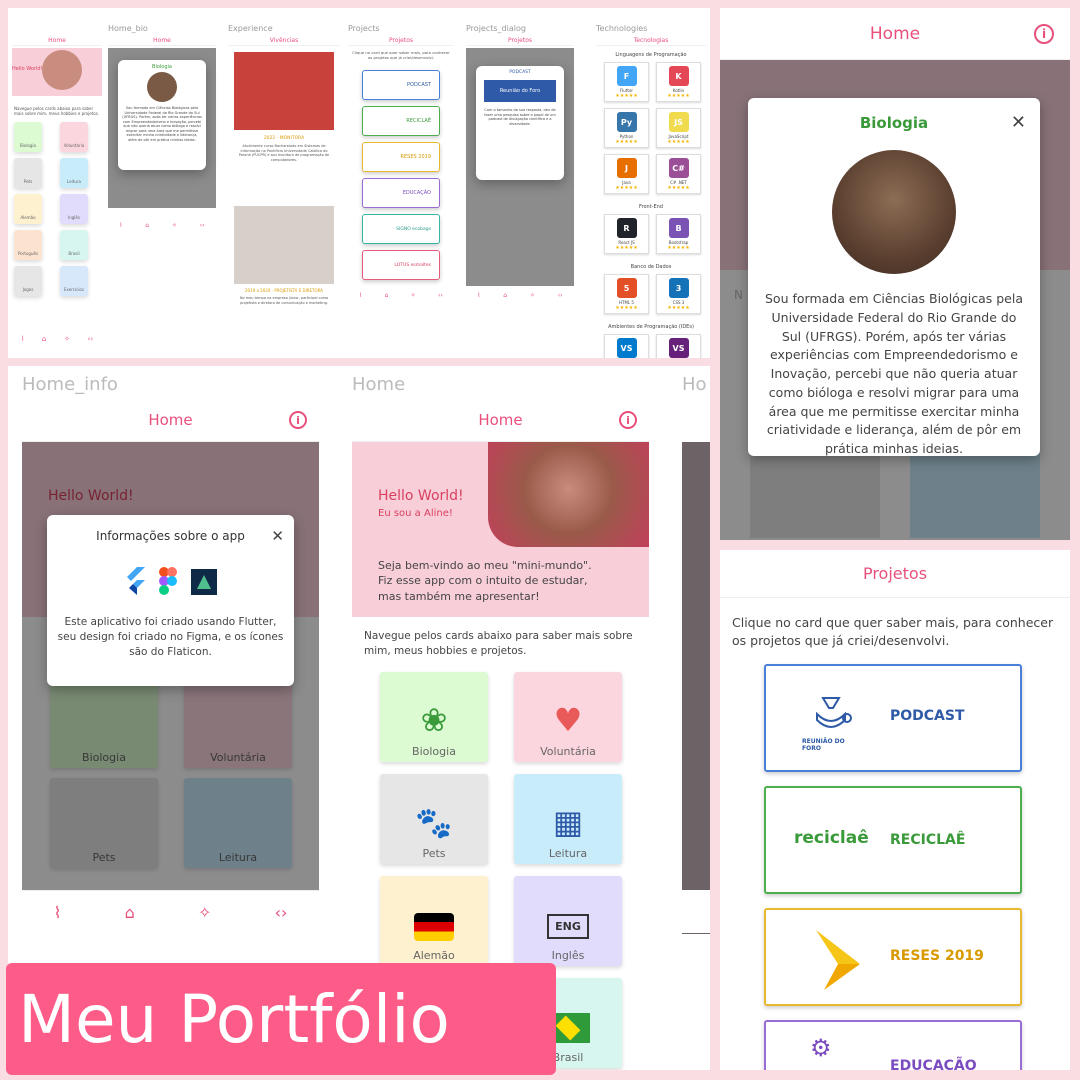  I want to click on home-card-leitura: ▦ Leitura, so click(568, 819).